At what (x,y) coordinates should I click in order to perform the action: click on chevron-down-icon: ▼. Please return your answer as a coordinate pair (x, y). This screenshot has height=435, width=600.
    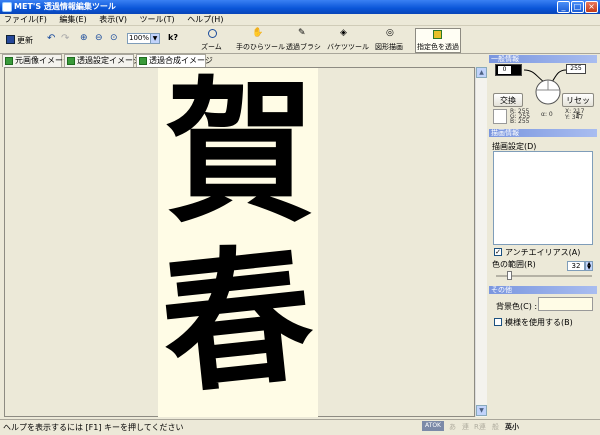
    Looking at the image, I should click on (155, 38).